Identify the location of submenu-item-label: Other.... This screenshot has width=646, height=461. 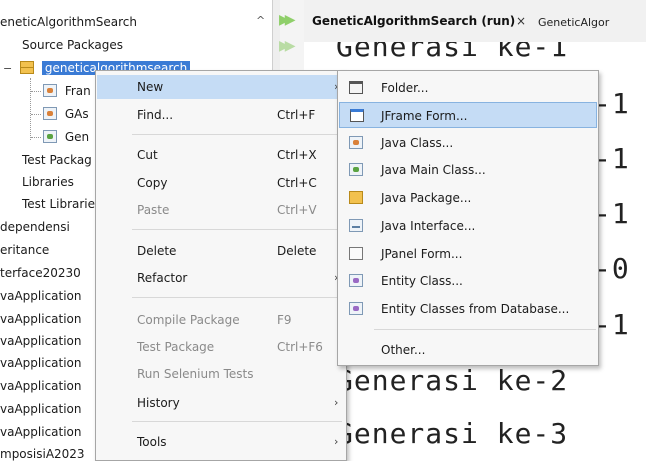
(403, 350).